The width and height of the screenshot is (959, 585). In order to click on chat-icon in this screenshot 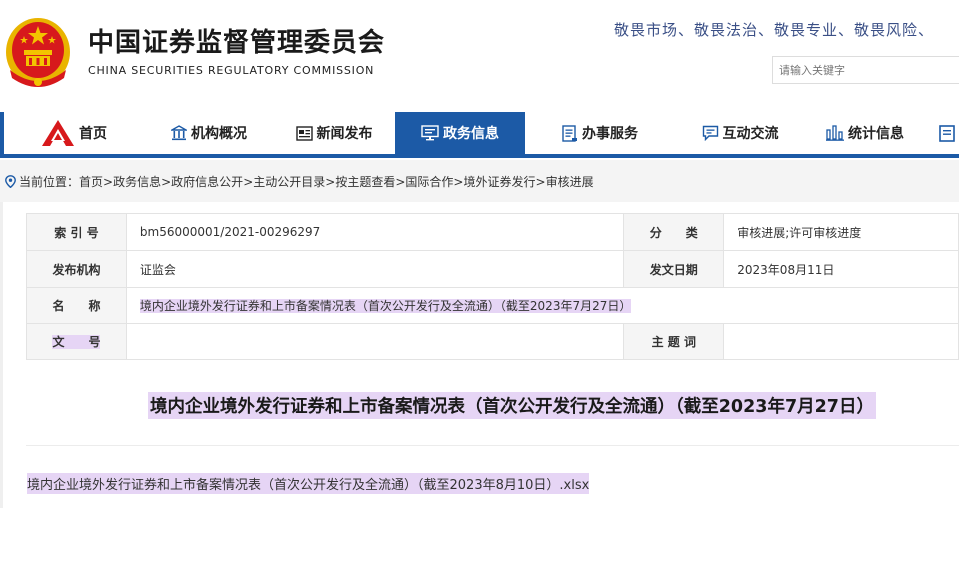, I will do `click(710, 133)`.